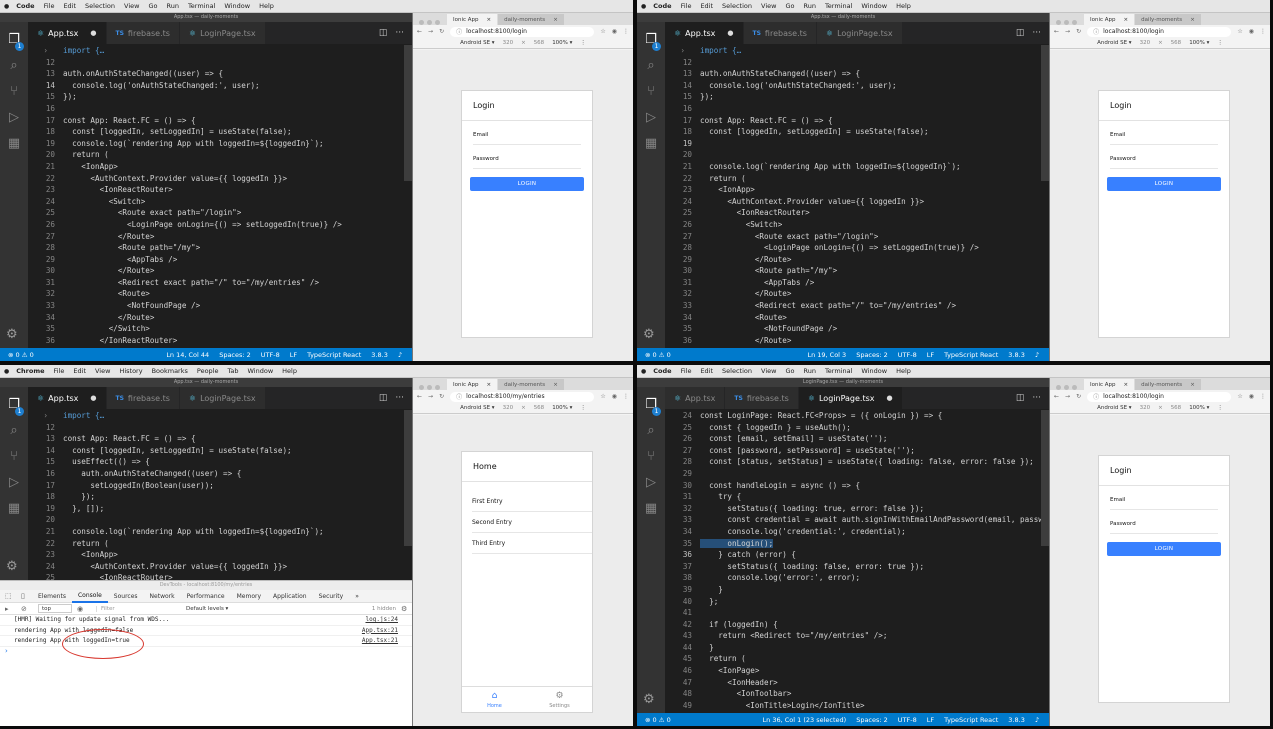  I want to click on filter-input: Filter, so click(136, 608).